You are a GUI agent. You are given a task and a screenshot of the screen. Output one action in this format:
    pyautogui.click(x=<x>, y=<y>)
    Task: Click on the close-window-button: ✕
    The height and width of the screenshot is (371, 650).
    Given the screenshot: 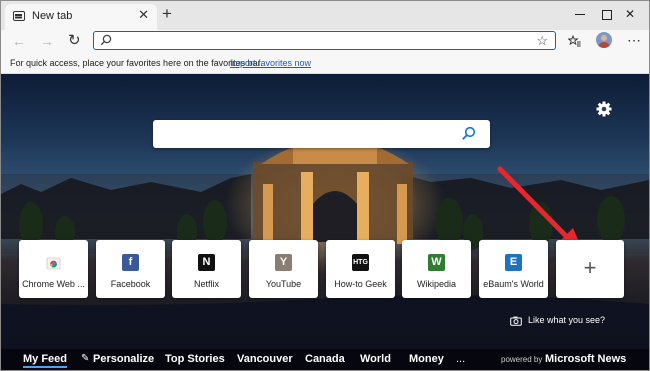 What is the action you would take?
    pyautogui.click(x=630, y=15)
    